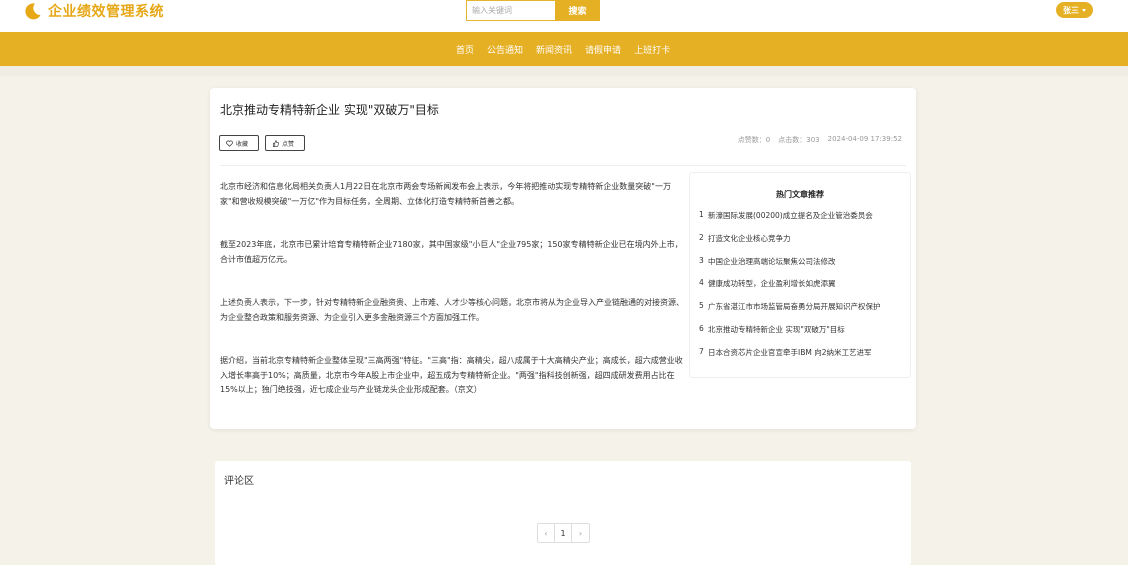  Describe the element at coordinates (563, 165) in the screenshot. I see `divider` at that location.